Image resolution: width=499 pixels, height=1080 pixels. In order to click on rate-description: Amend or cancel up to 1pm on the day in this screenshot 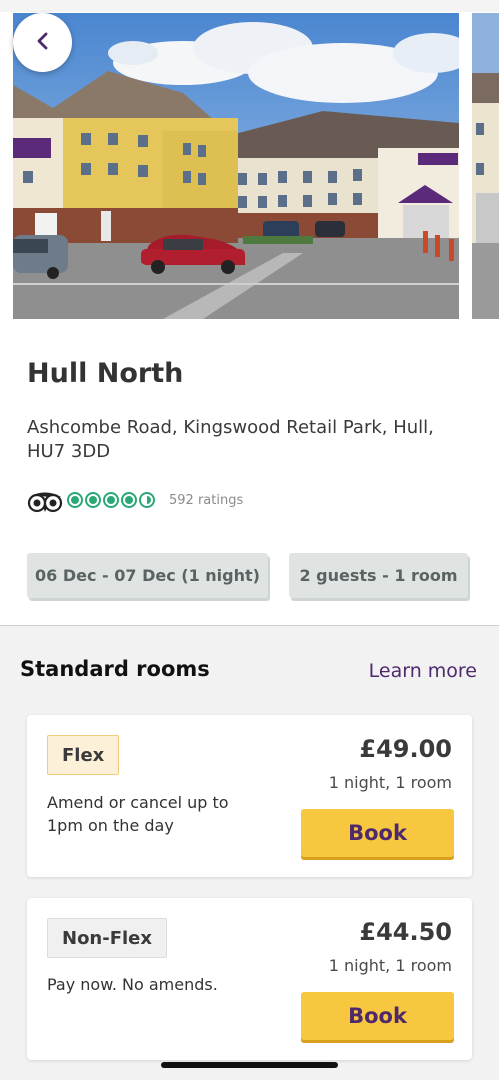, I will do `click(138, 814)`.